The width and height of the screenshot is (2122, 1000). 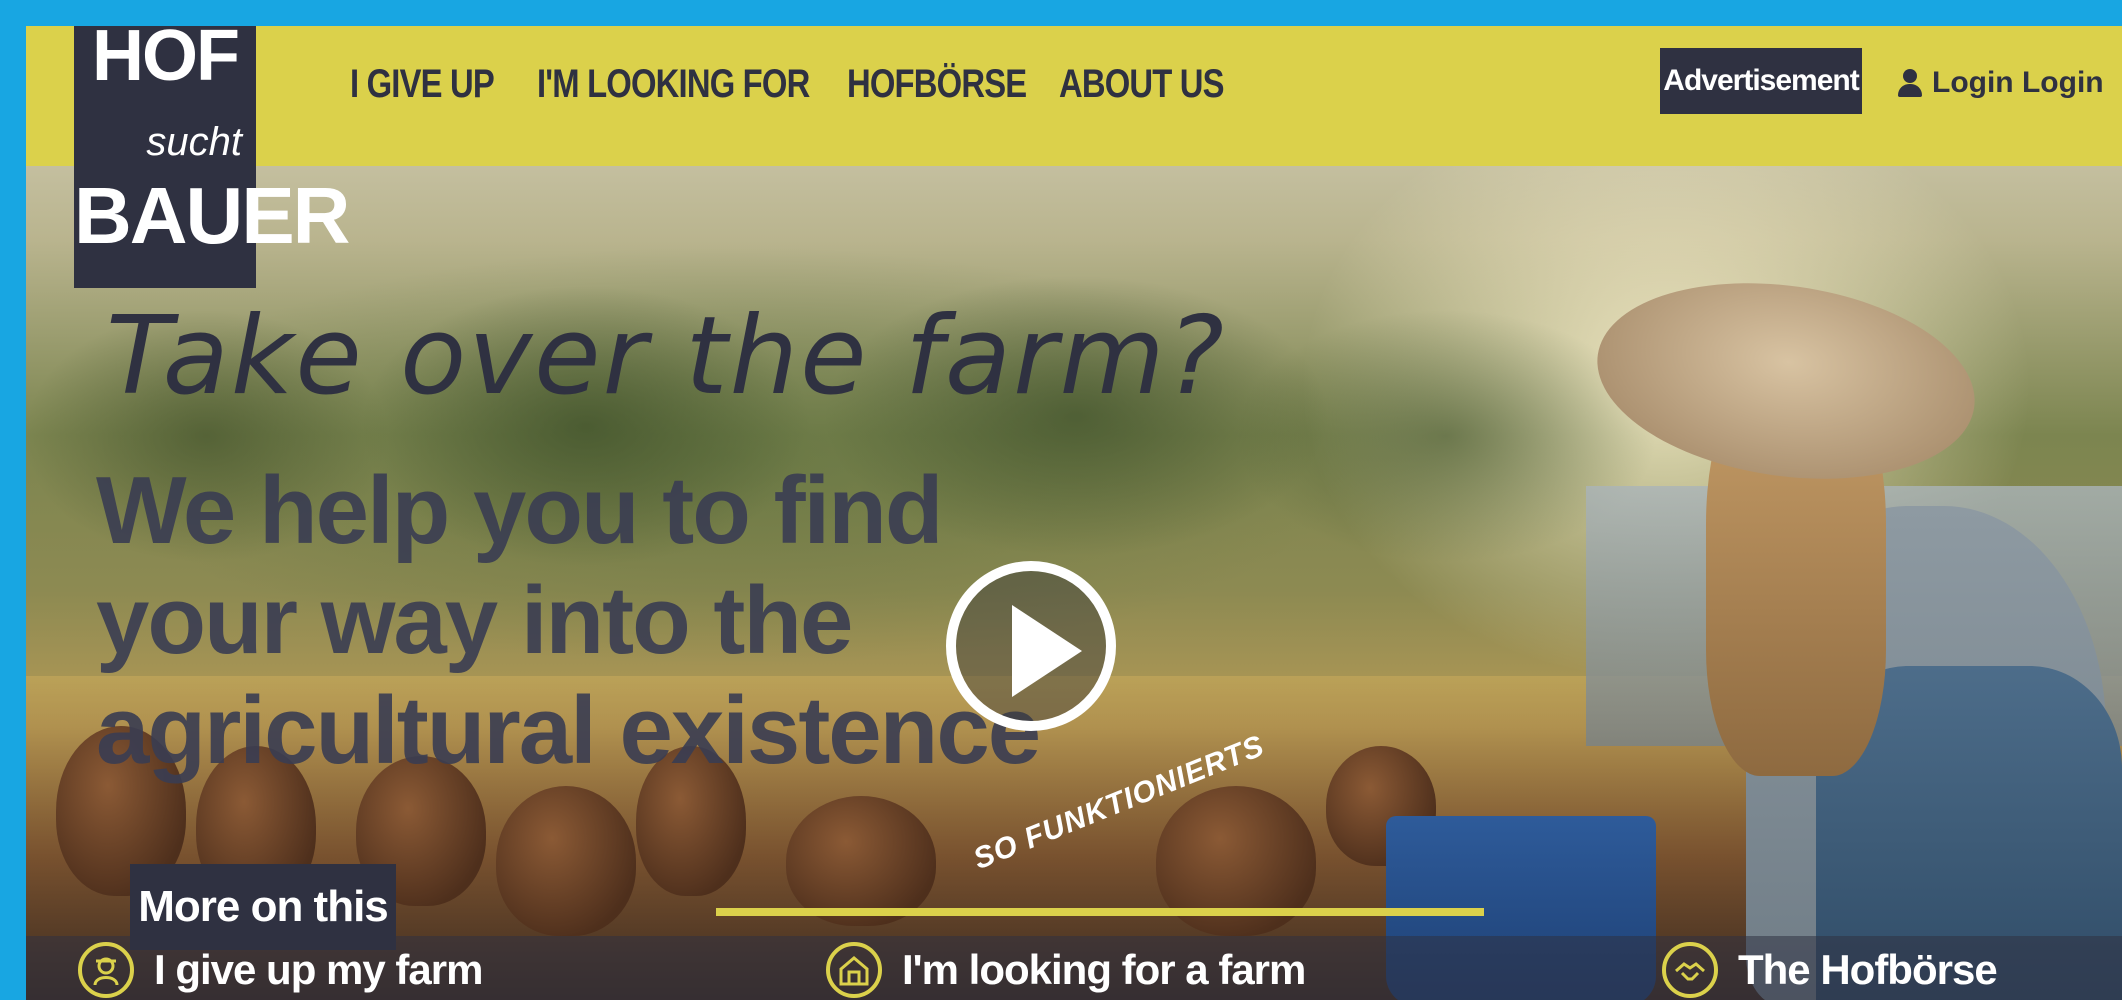 I want to click on nav-about-us: ABOUT US, so click(x=1142, y=92).